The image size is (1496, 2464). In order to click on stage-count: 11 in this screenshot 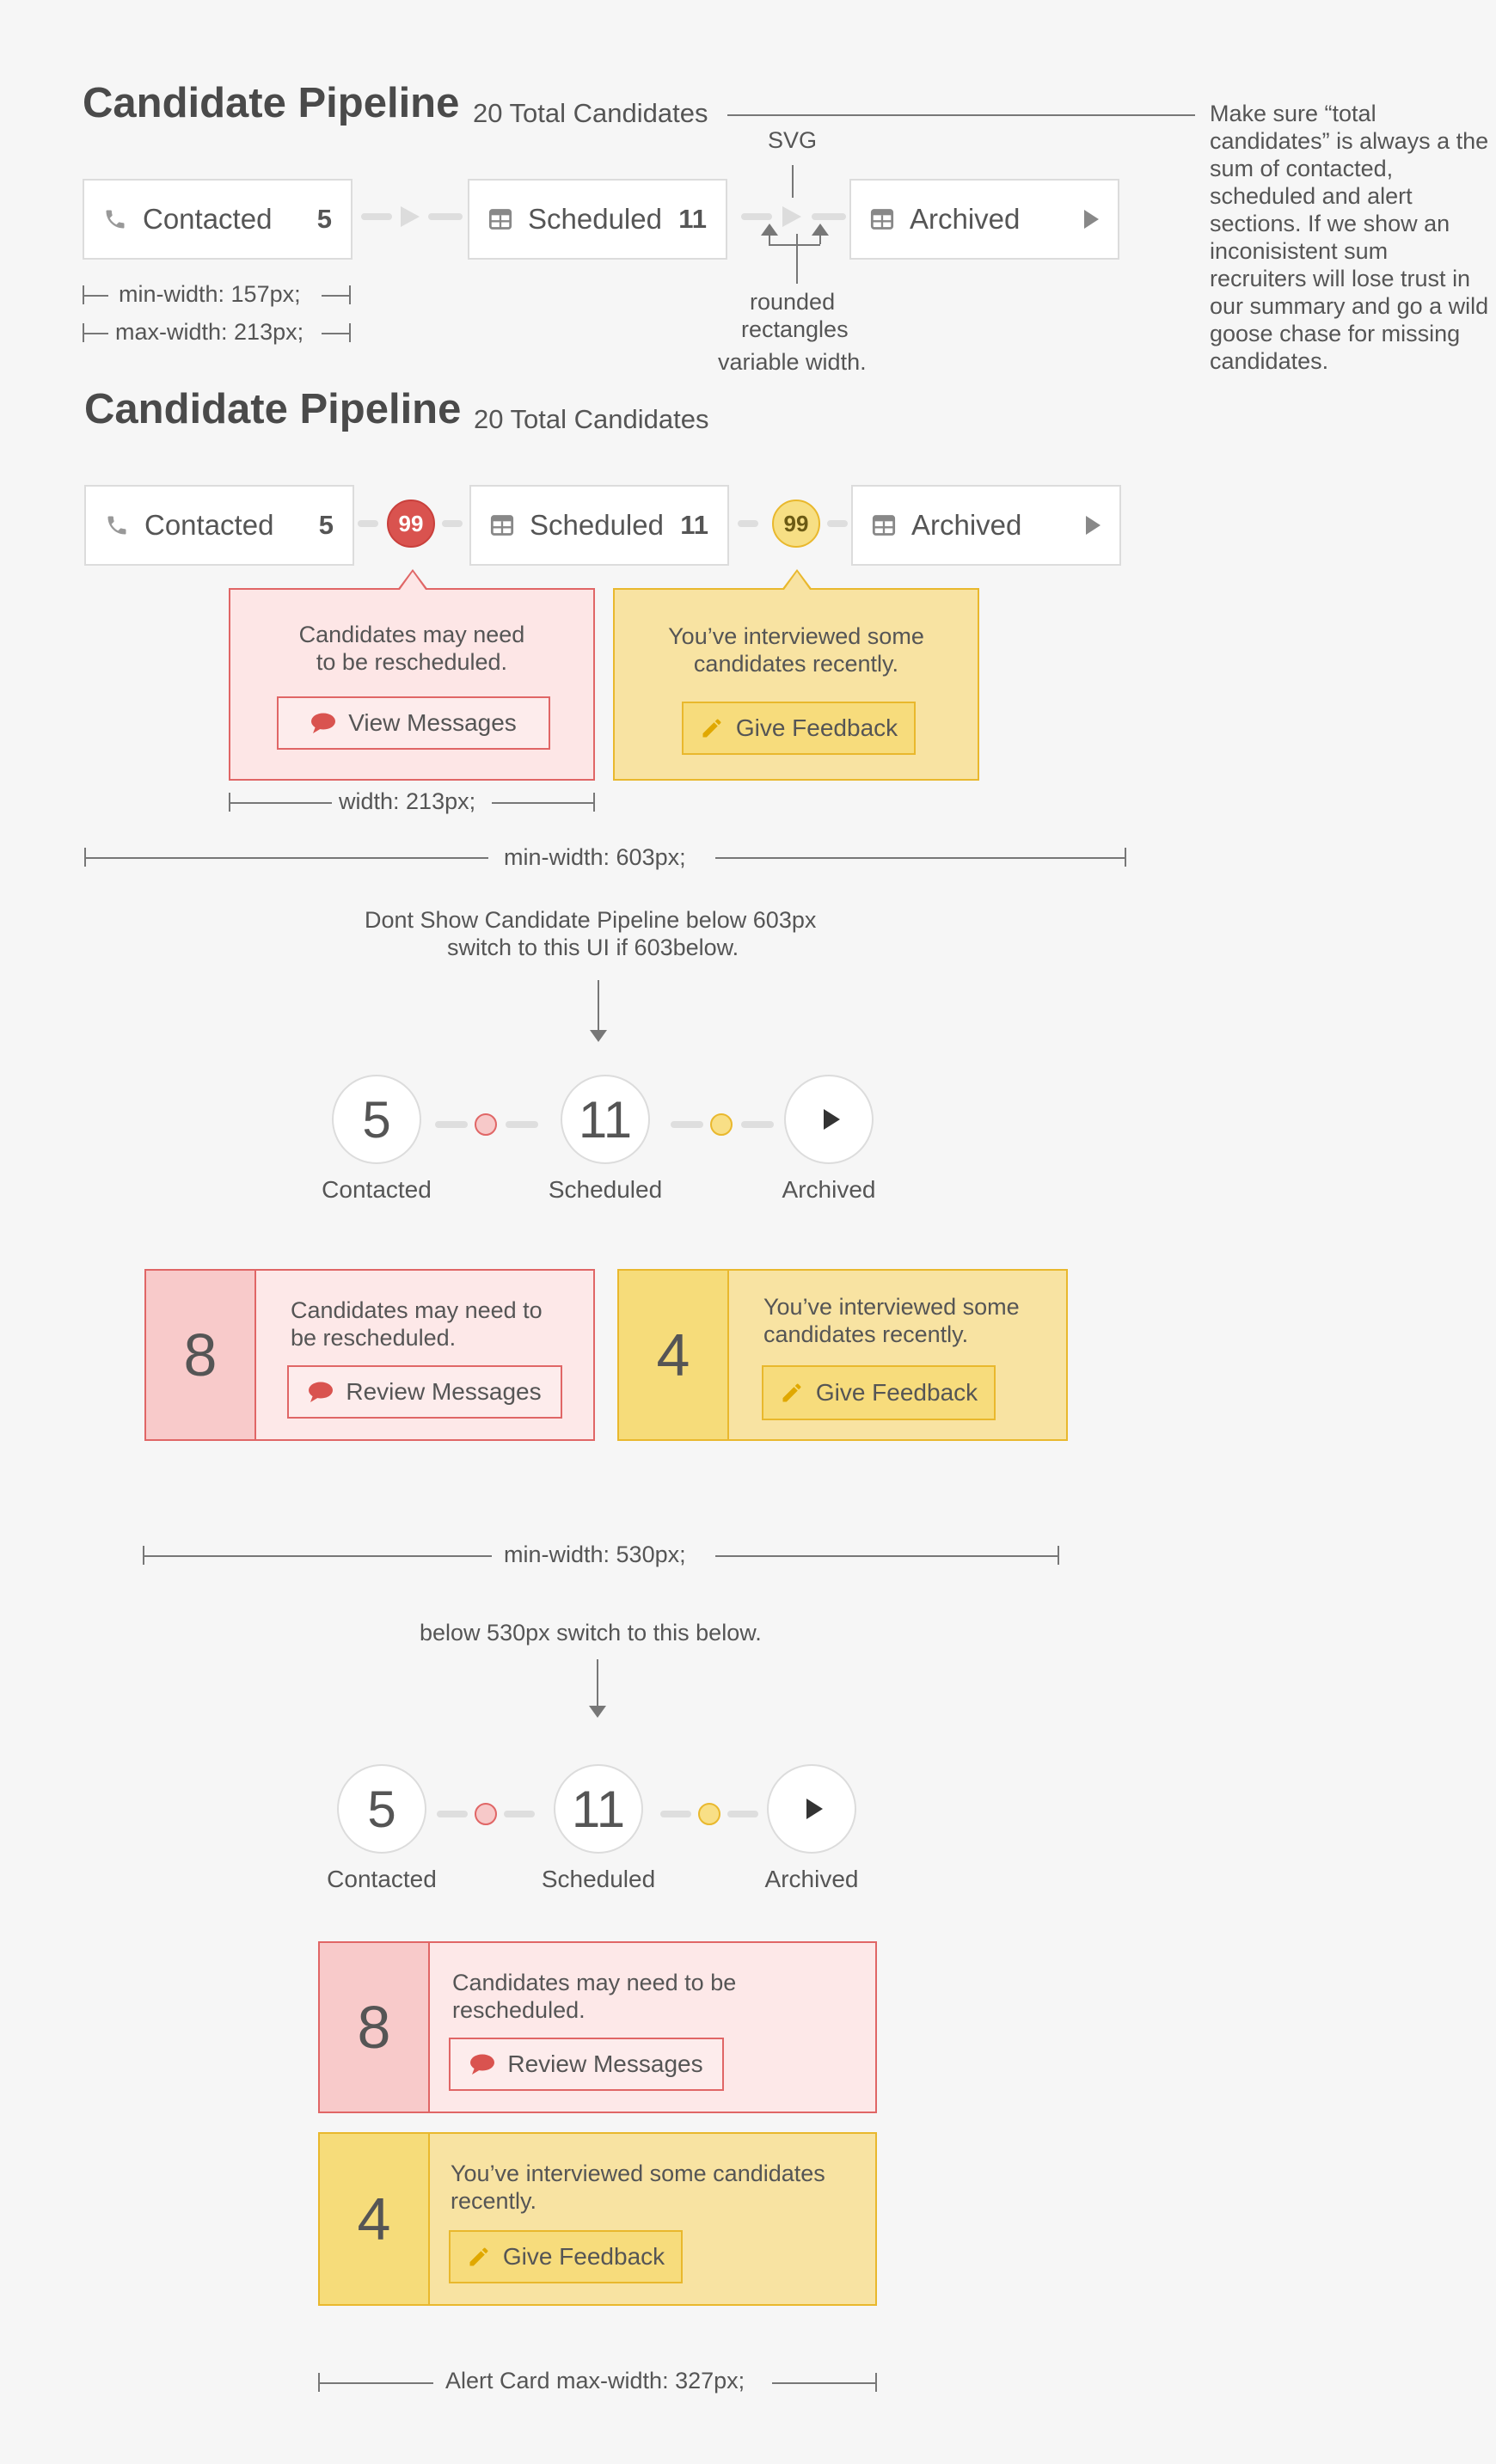, I will do `click(692, 219)`.